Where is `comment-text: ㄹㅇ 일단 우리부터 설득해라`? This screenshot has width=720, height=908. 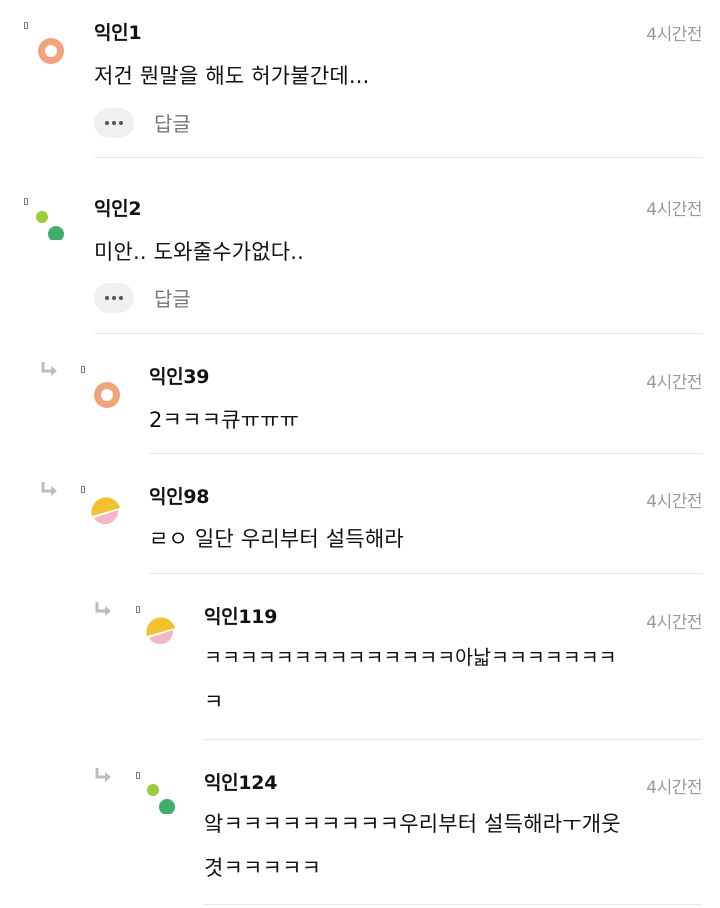
comment-text: ㄹㅇ 일단 우리부터 설득해라 is located at coordinates (276, 539).